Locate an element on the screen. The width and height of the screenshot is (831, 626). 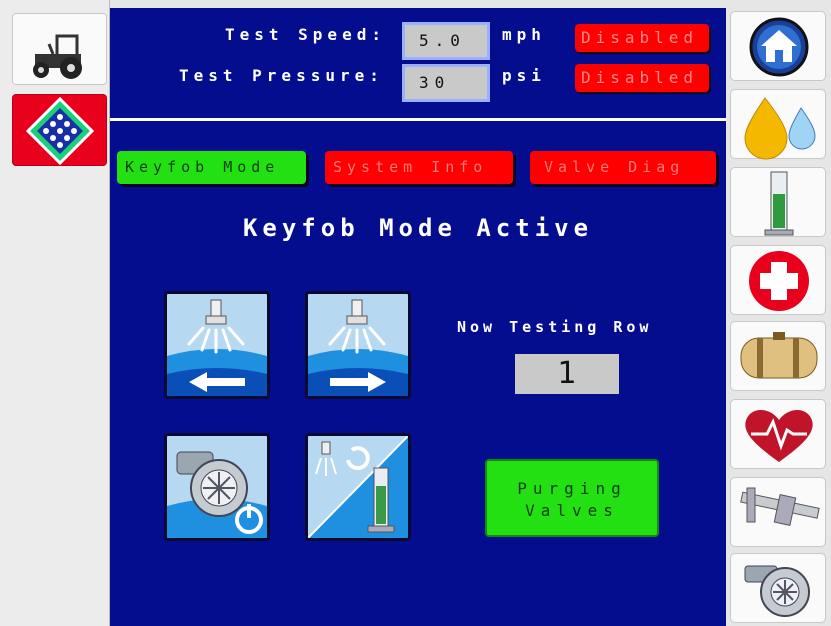
tab-keyfob-mode: Keyfob Mode is located at coordinates (211, 167).